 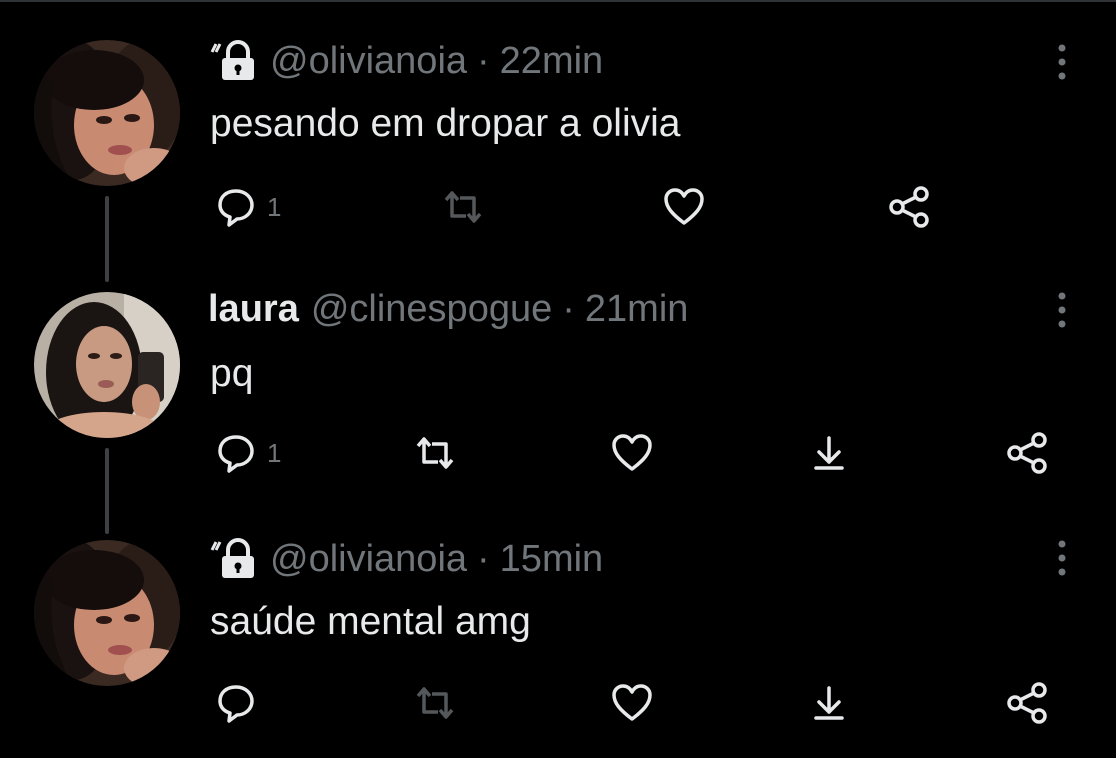 I want to click on timestamp: 22min, so click(x=552, y=61).